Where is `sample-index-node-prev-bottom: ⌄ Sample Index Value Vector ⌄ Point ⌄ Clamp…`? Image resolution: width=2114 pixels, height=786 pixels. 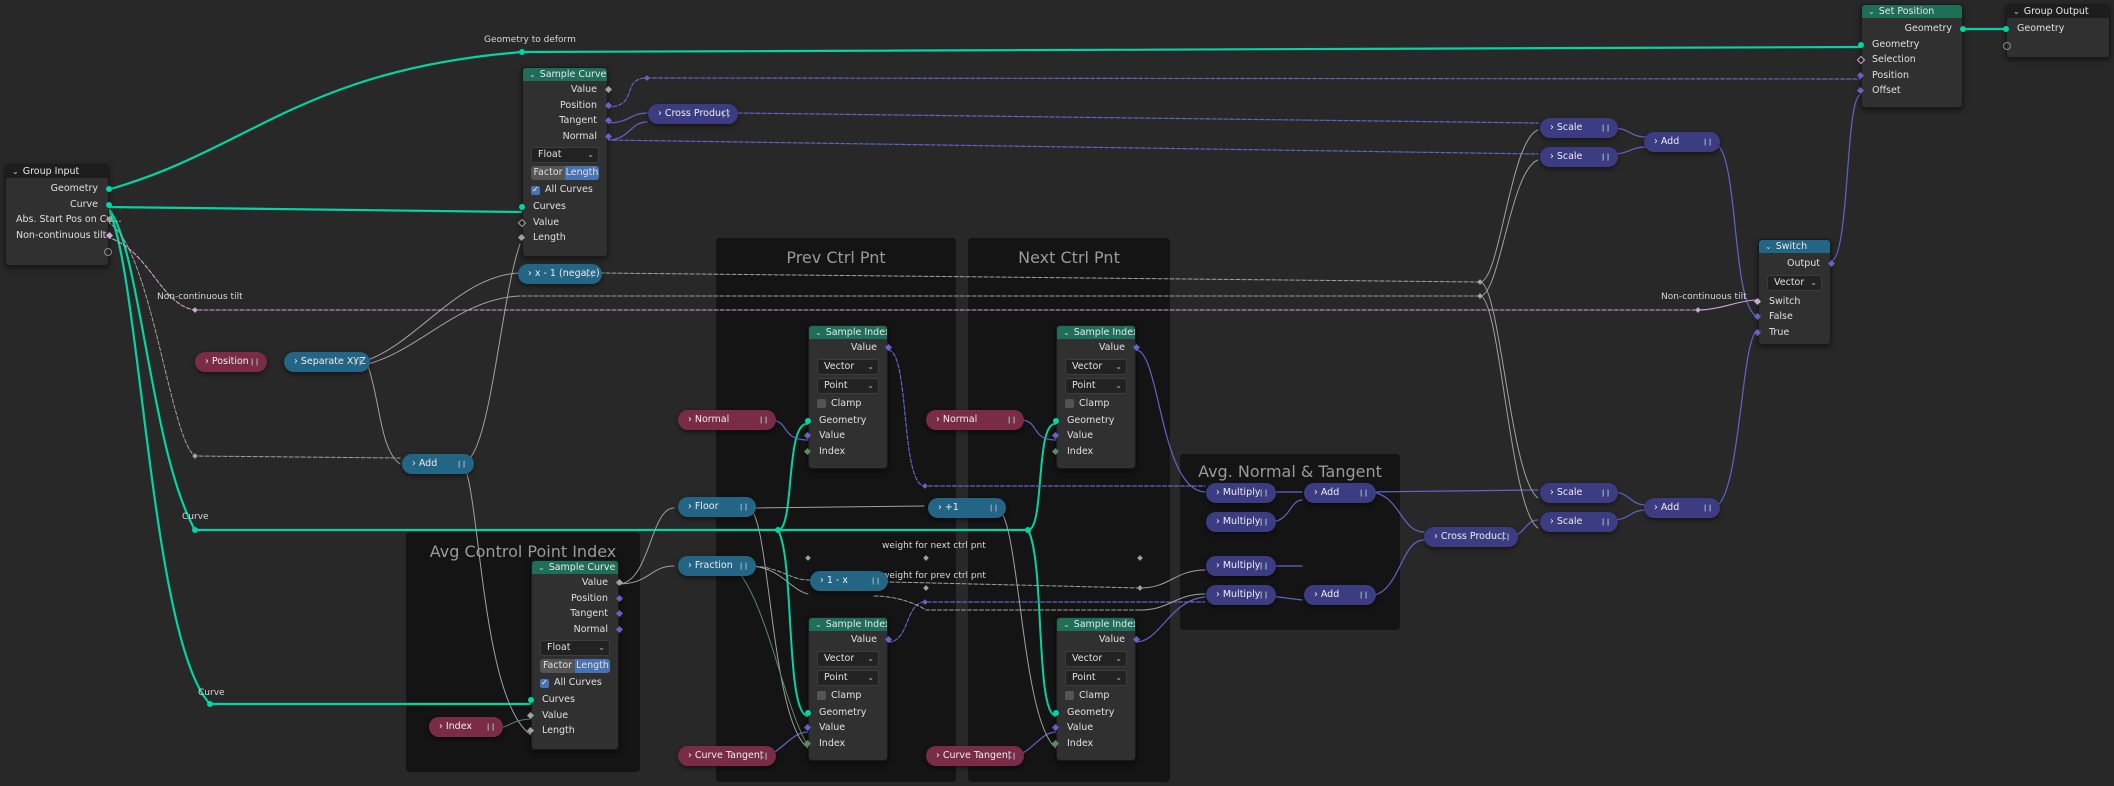
sample-index-node-prev-bottom: ⌄ Sample Index Value Vector ⌄ Point ⌄ Clamp… is located at coordinates (848, 689).